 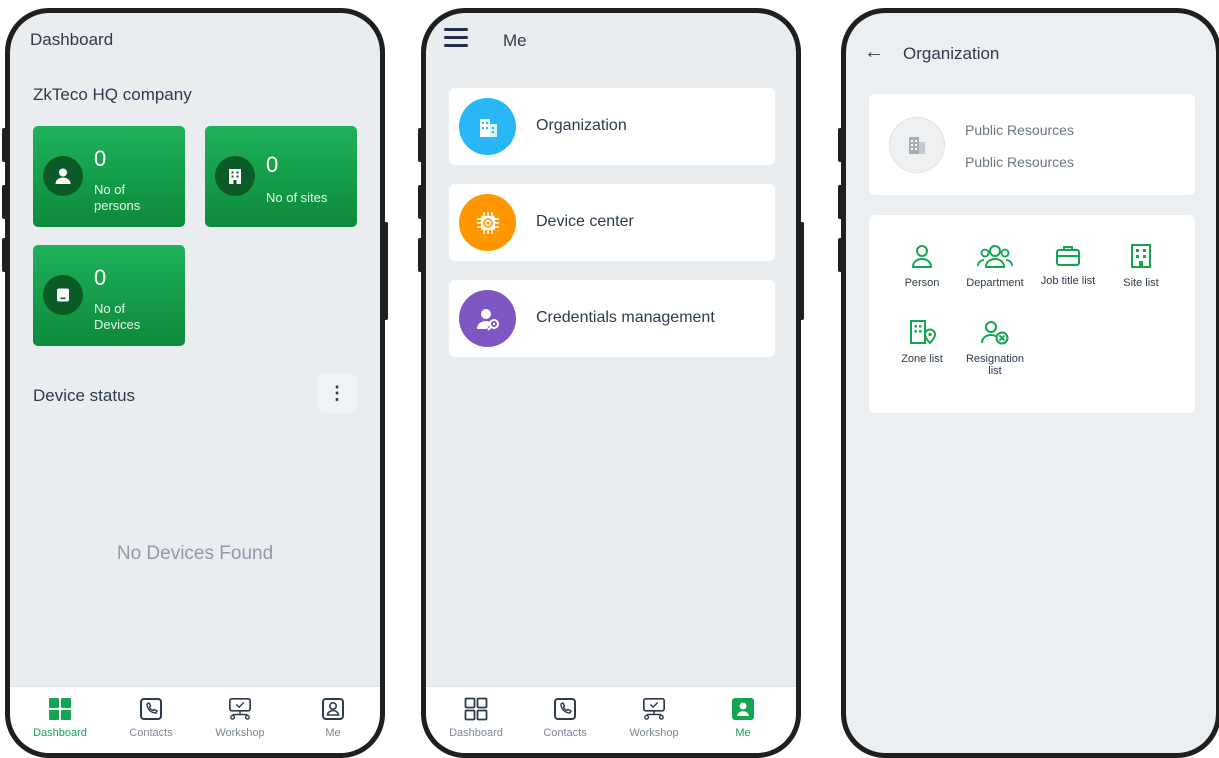 I want to click on hamburger-menu-icon, so click(x=456, y=39).